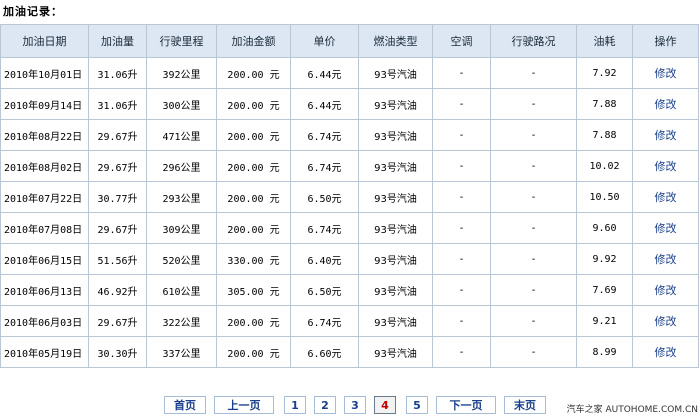 The image size is (700, 420). What do you see at coordinates (181, 228) in the screenshot?
I see `cell-mileage: 309公里` at bounding box center [181, 228].